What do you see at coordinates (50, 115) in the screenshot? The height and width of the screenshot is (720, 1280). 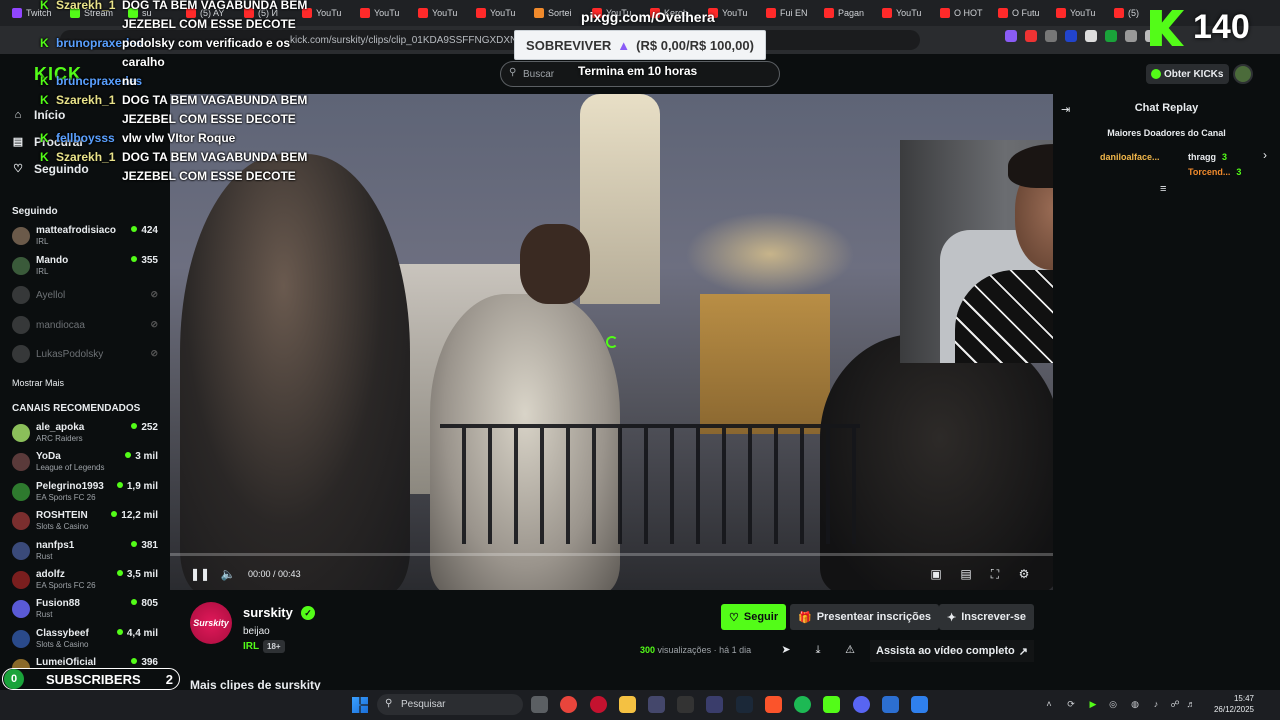 I see `sidebar-nav-label: Início` at bounding box center [50, 115].